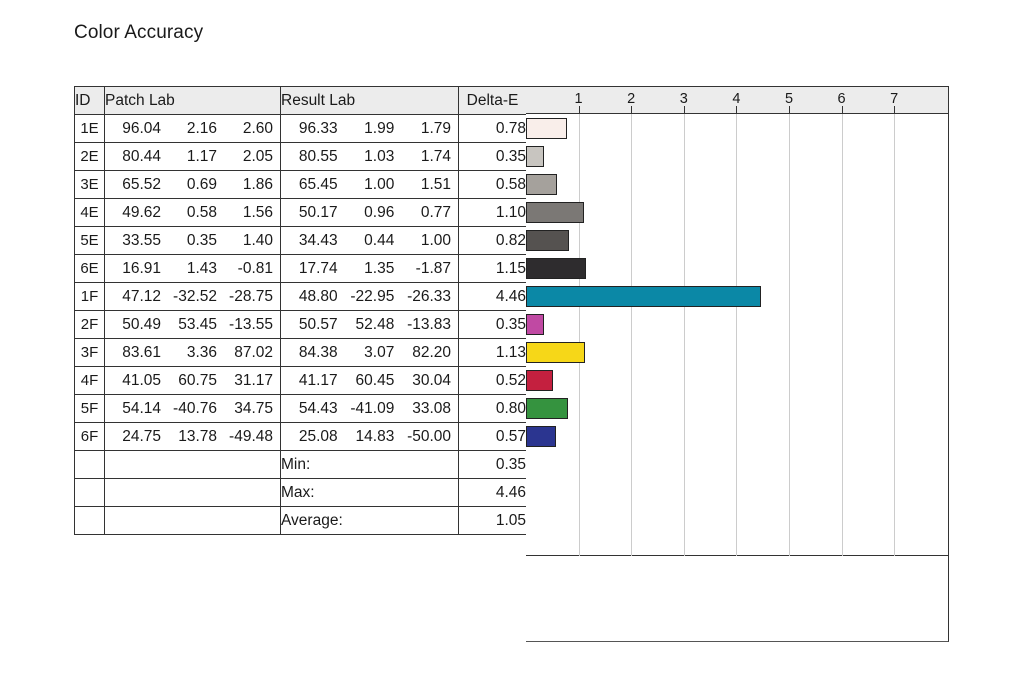  I want to click on summary-row: Max: 4.46, so click(300, 492).